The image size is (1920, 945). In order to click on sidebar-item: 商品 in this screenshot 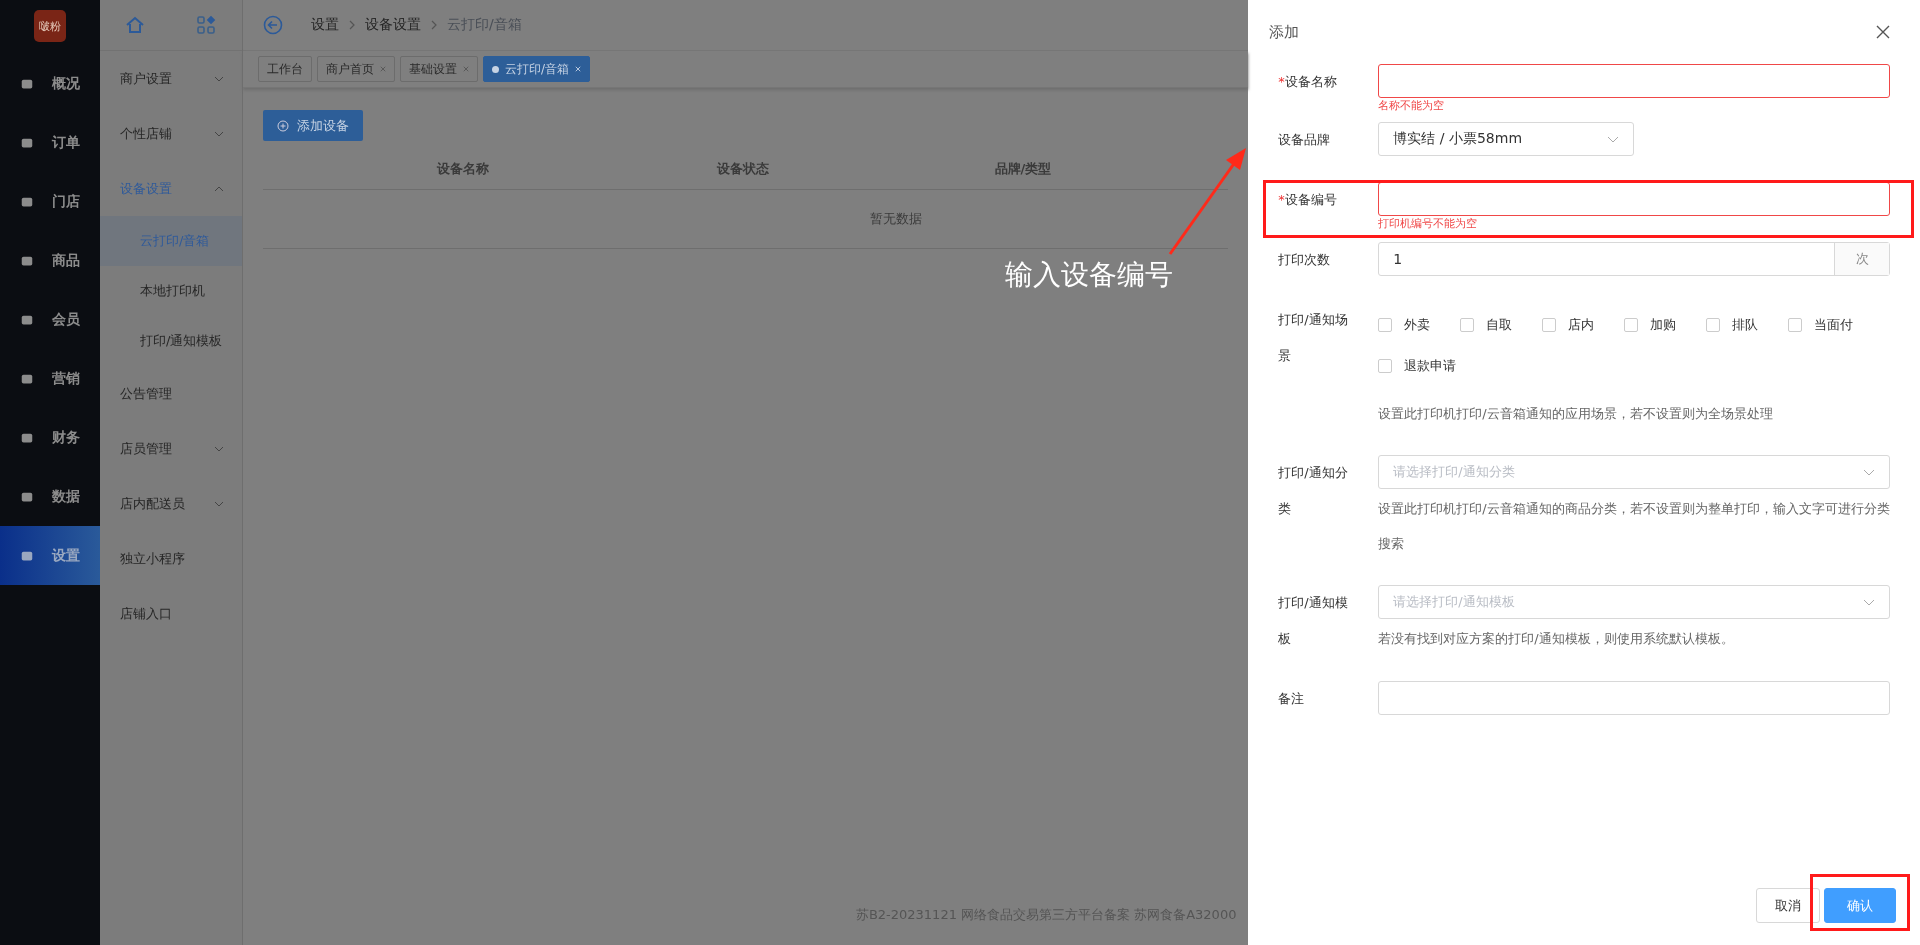, I will do `click(50, 260)`.